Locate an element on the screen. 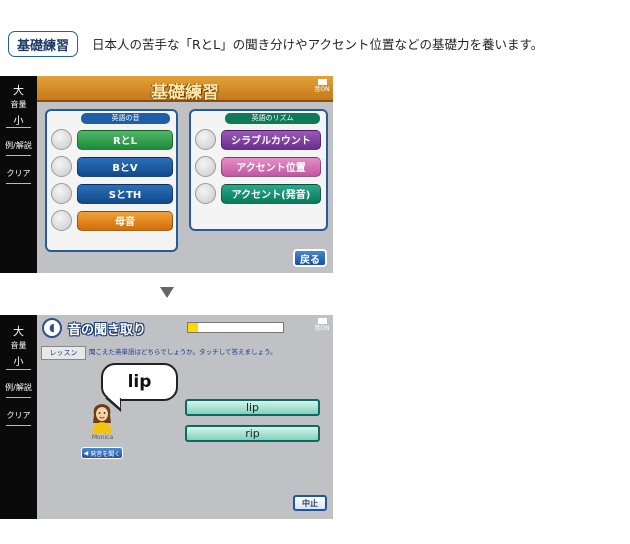 Image resolution: width=630 pixels, height=544 pixels. stop-button: 中止 is located at coordinates (310, 503).